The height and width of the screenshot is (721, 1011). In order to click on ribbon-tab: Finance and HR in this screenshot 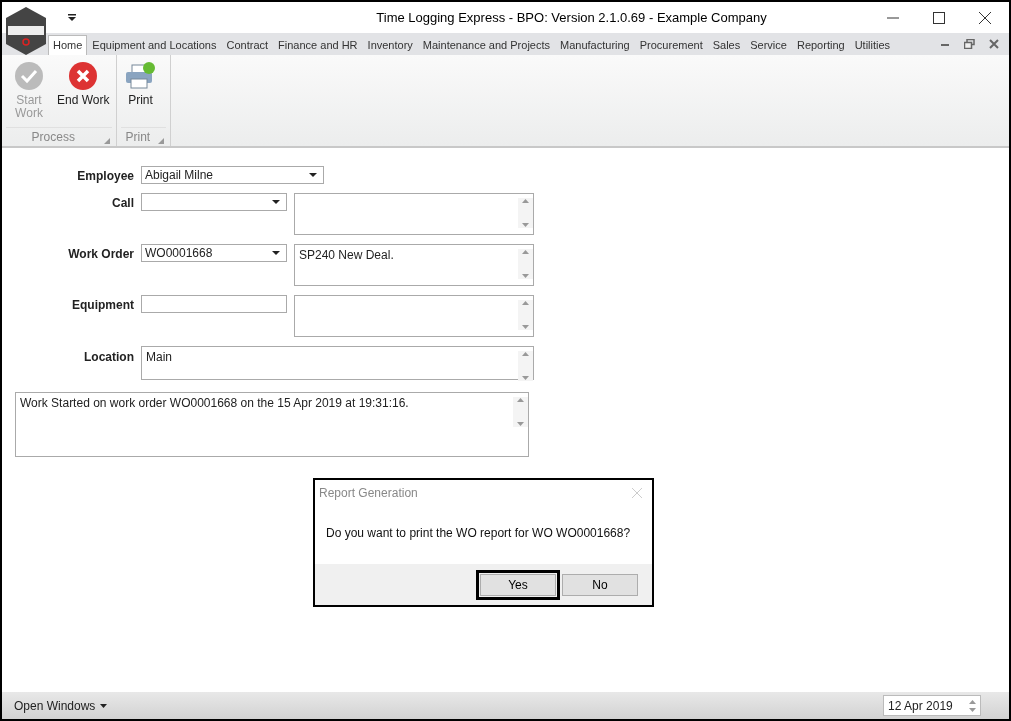, I will do `click(318, 45)`.